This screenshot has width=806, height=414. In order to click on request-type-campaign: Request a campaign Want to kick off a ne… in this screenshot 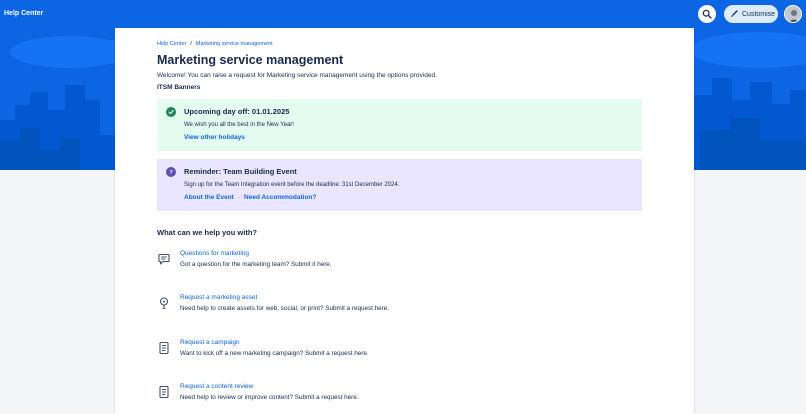, I will do `click(397, 356)`.